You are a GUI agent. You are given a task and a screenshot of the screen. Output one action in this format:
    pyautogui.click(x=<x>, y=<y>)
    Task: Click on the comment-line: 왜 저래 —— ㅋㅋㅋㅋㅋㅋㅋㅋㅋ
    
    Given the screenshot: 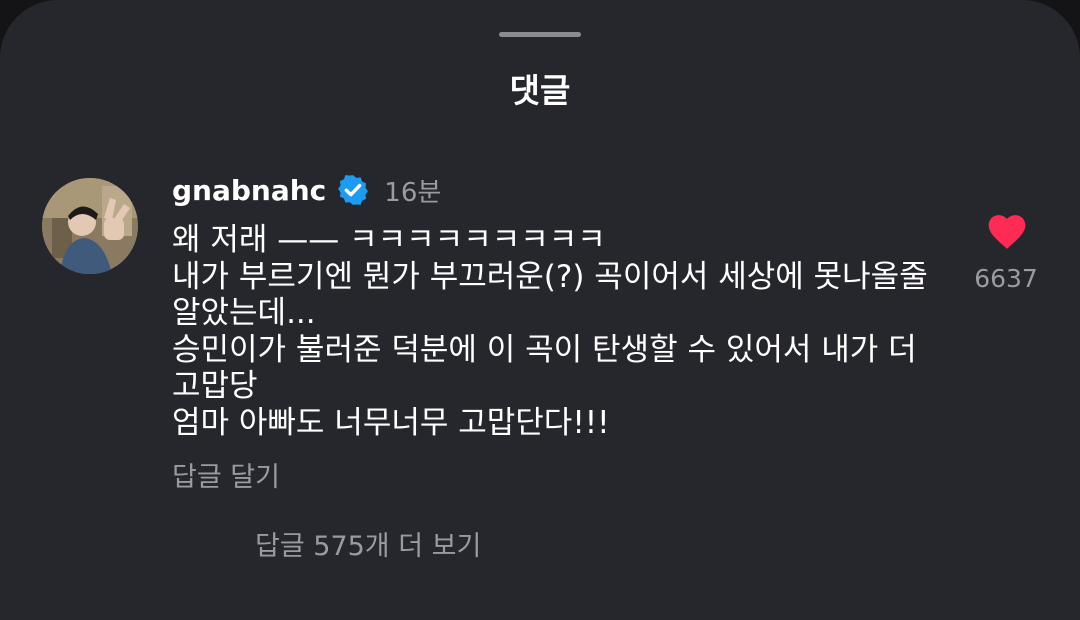 What is the action you would take?
    pyautogui.click(x=389, y=240)
    